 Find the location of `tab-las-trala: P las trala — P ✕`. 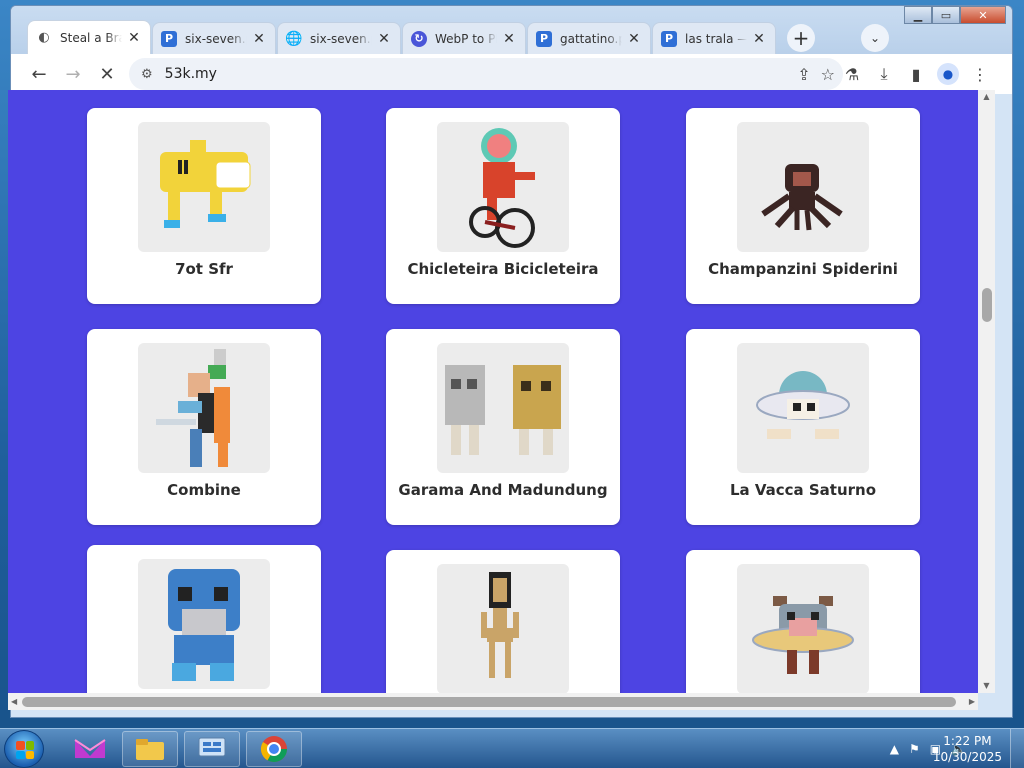

tab-las-trala: P las trala — P ✕ is located at coordinates (714, 38).